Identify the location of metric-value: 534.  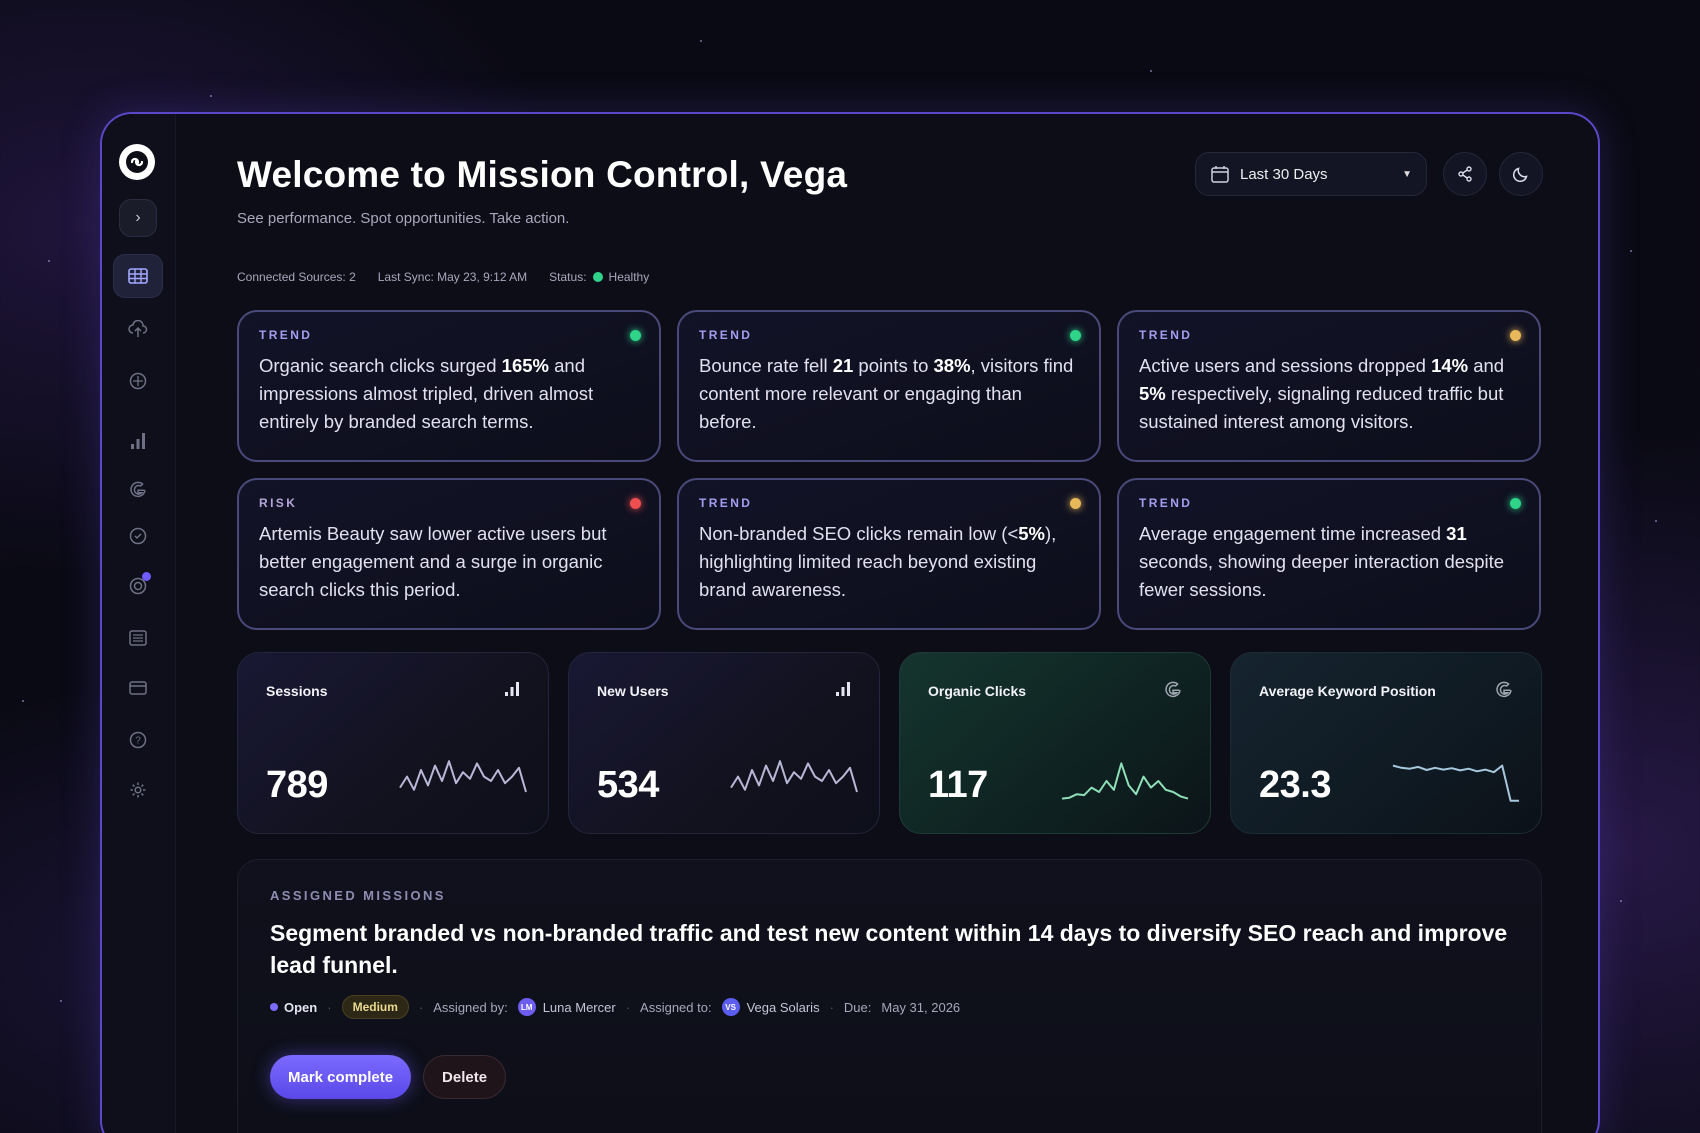
(628, 785).